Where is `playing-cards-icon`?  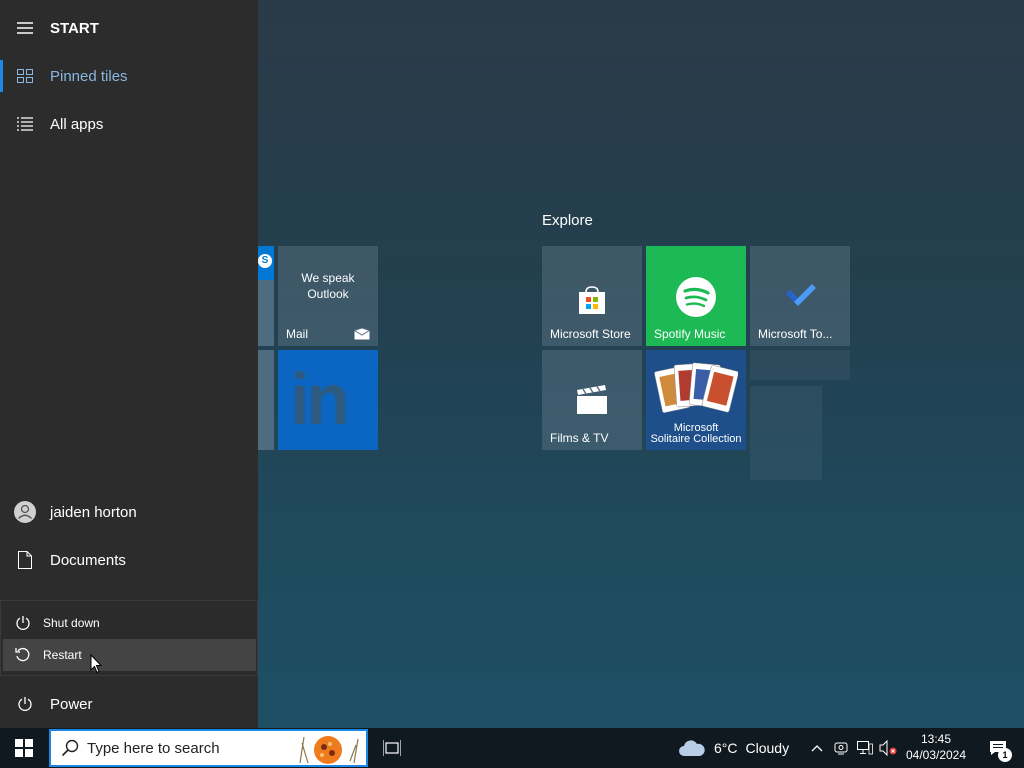
playing-cards-icon is located at coordinates (696, 387).